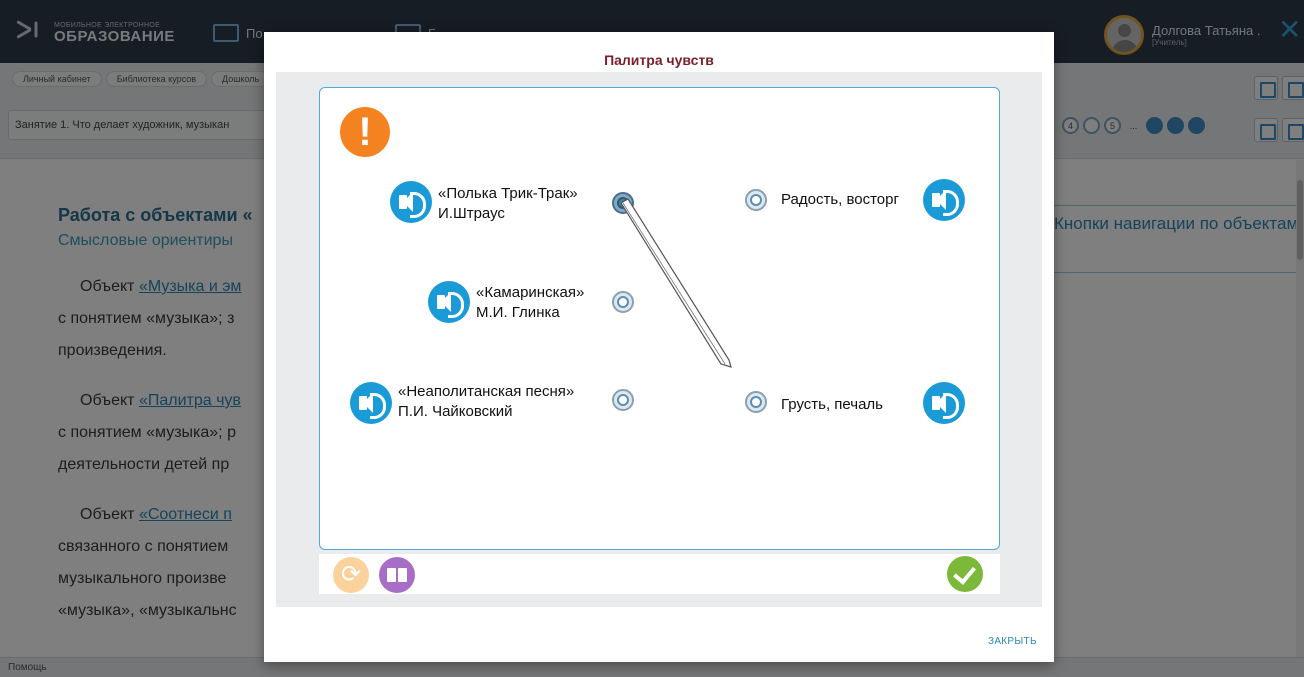  What do you see at coordinates (455, 411) in the screenshot?
I see `left-item-author: П.И. Чайковский` at bounding box center [455, 411].